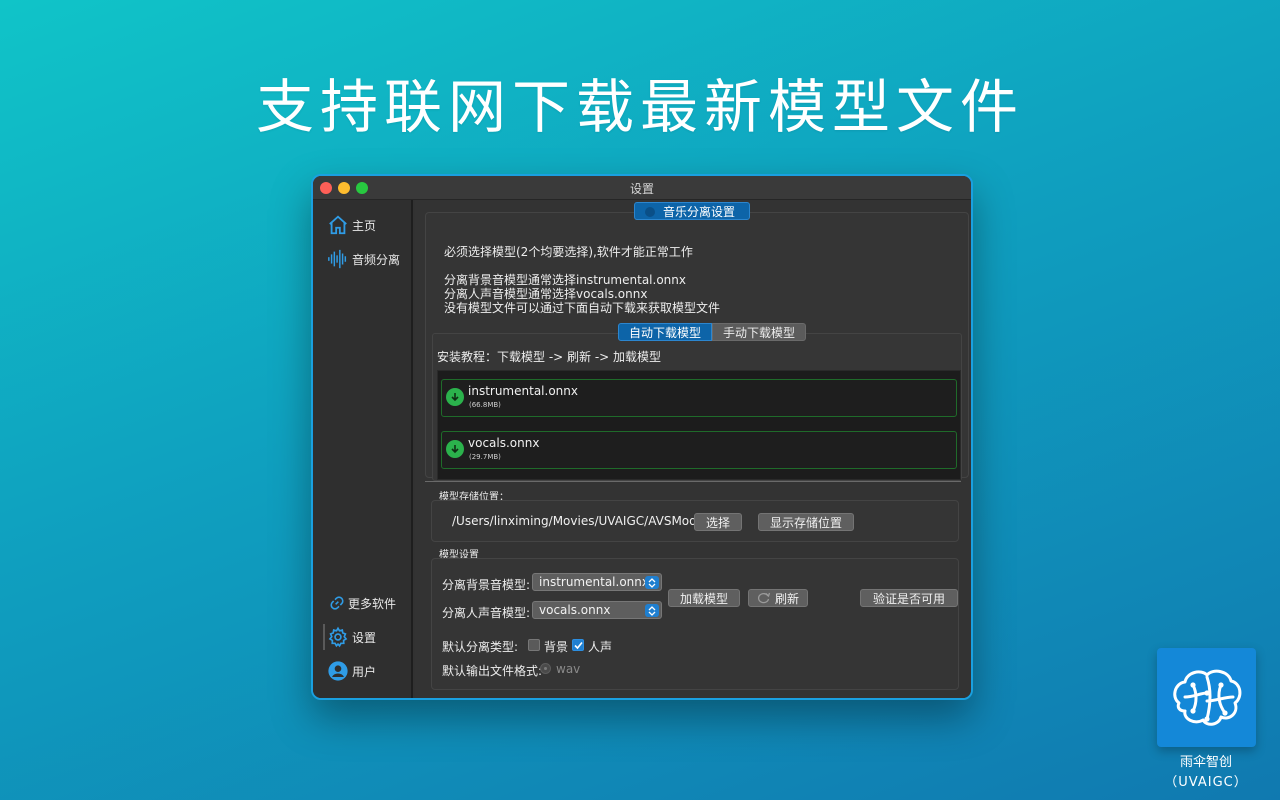 The width and height of the screenshot is (1280, 800). I want to click on waveform-icon, so click(337, 259).